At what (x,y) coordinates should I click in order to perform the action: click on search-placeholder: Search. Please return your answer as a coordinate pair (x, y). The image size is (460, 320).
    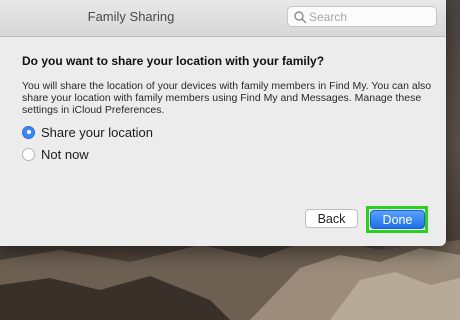
    Looking at the image, I should click on (328, 17).